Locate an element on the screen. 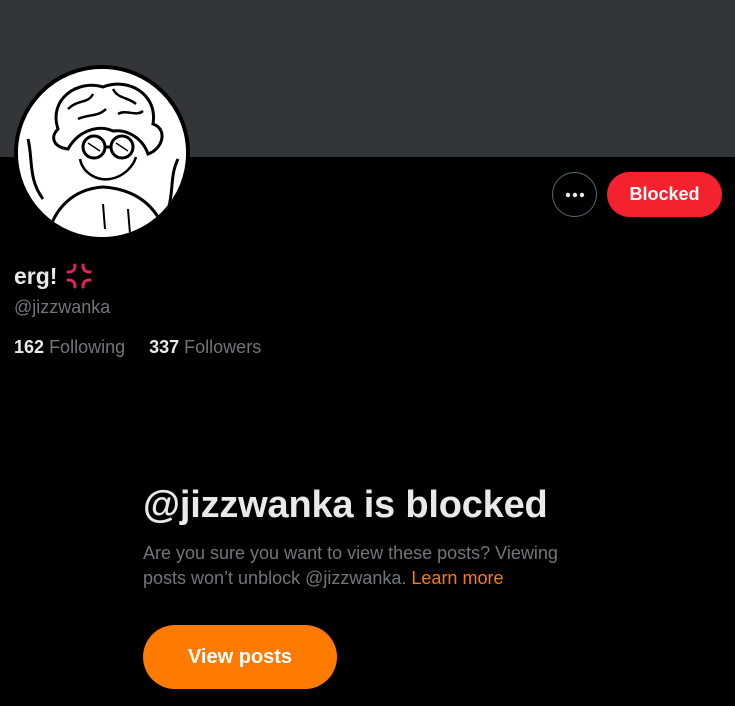  following-link: 162 Following is located at coordinates (69, 347).